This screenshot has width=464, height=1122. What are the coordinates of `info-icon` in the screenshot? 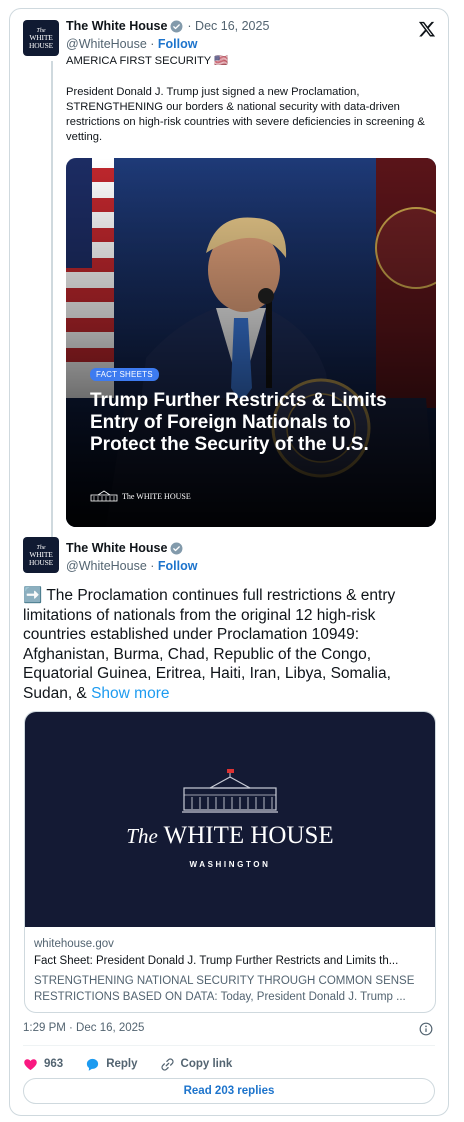 It's located at (426, 1029).